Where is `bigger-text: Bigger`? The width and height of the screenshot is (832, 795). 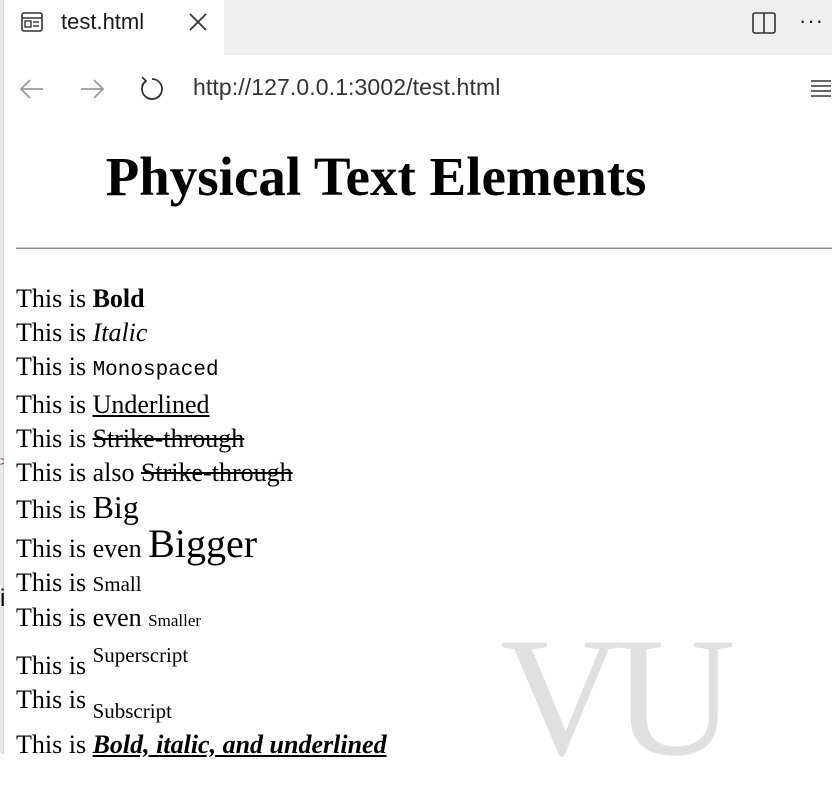
bigger-text: Bigger is located at coordinates (203, 543).